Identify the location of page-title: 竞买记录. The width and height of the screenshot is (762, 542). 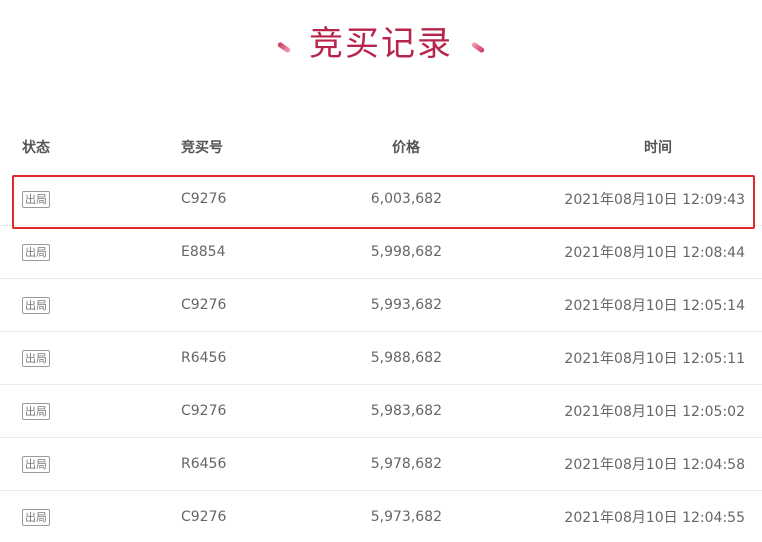
(381, 44).